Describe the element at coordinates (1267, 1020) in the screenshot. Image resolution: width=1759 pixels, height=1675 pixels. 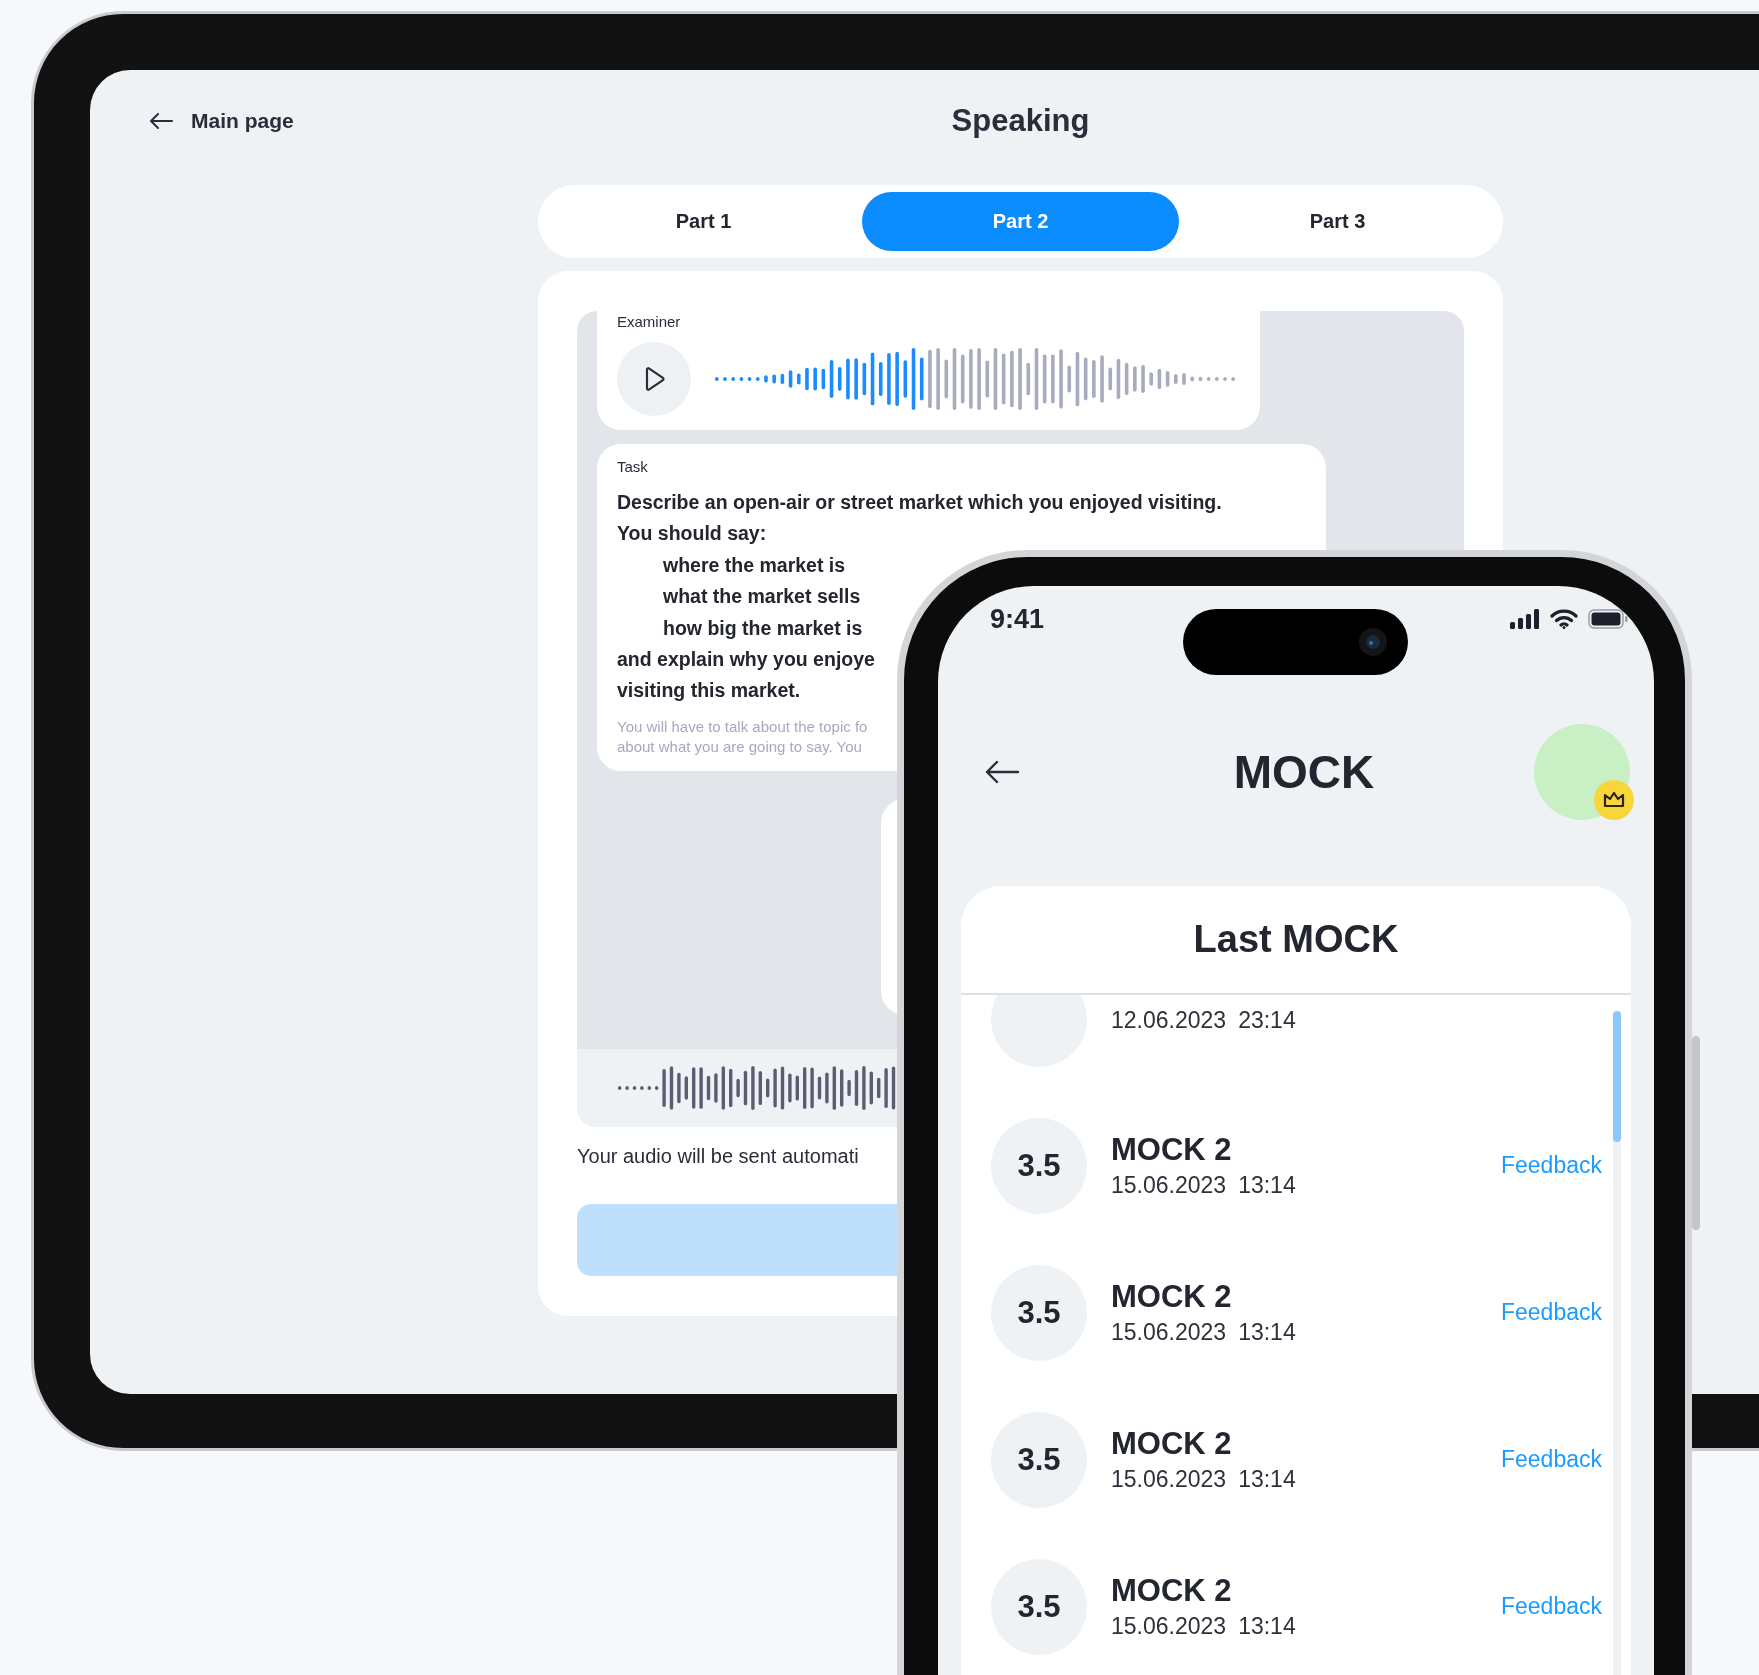
I see `result-time: 23:14` at that location.